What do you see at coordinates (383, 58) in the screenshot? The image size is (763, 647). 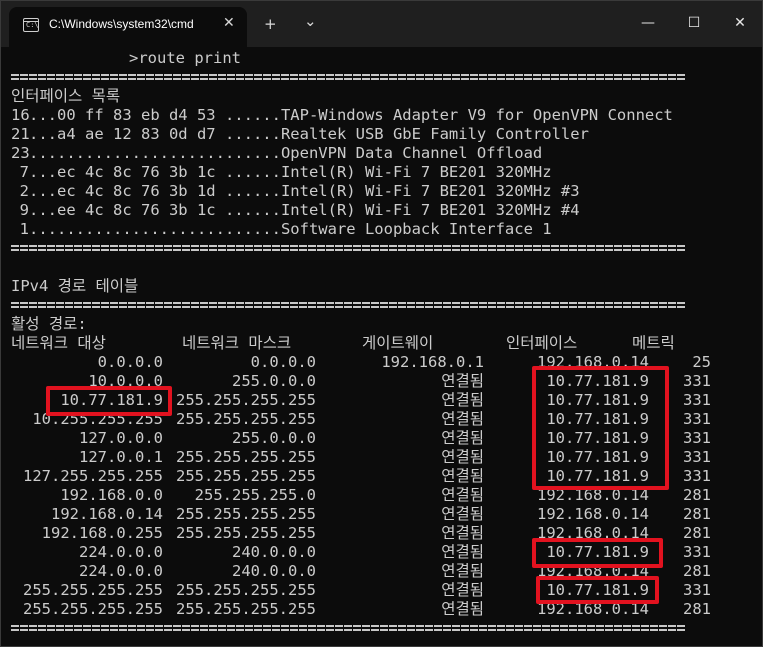 I see `command-line: >route print` at bounding box center [383, 58].